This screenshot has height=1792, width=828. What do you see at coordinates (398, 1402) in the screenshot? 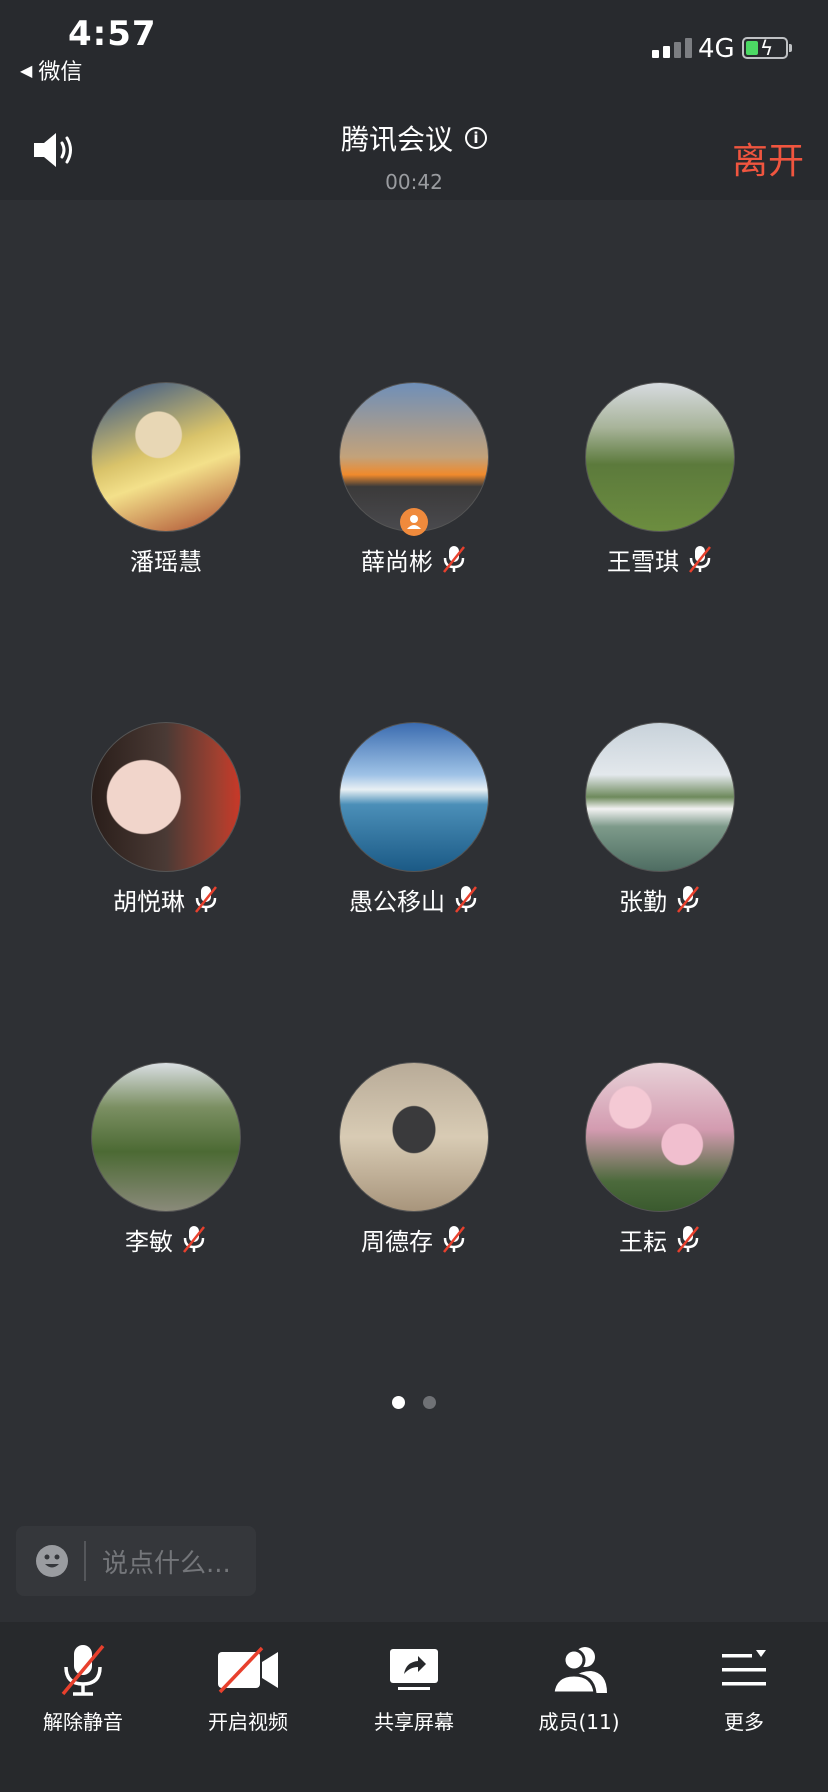
I see `page-dot-active` at bounding box center [398, 1402].